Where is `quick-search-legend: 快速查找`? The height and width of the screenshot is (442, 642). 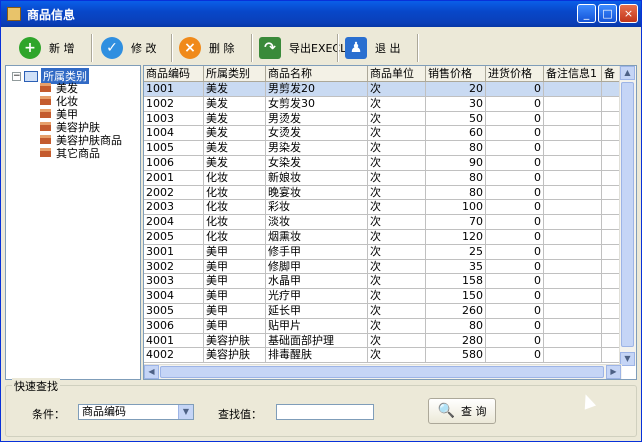
quick-search-legend: 快速查找 is located at coordinates (36, 386).